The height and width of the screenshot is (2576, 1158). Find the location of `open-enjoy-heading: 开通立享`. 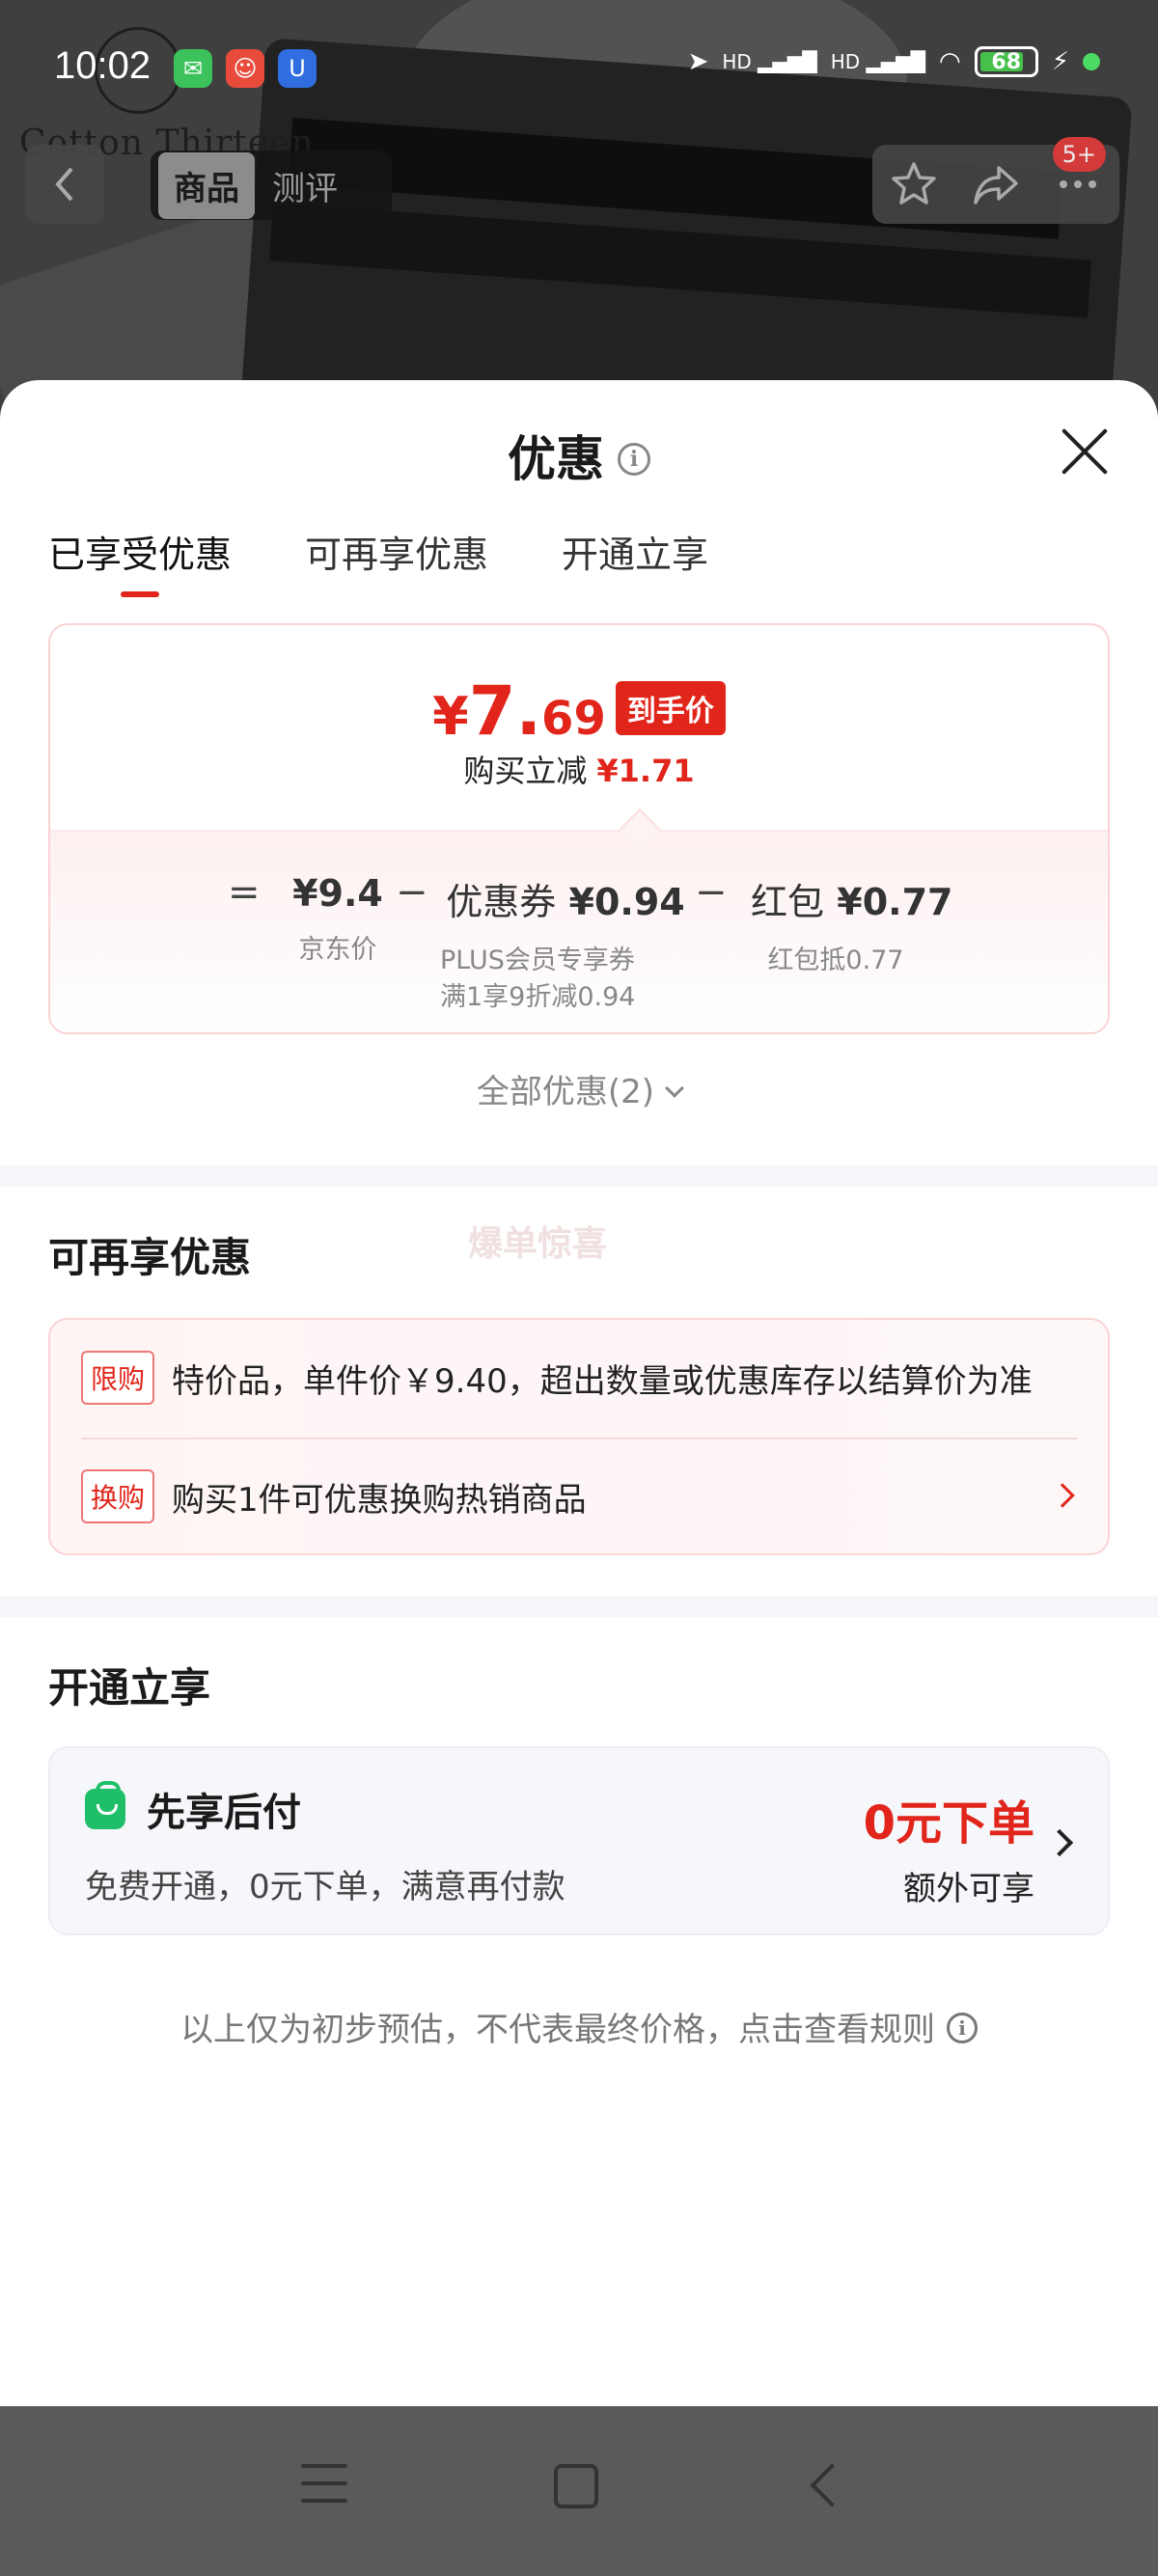

open-enjoy-heading: 开通立享 is located at coordinates (129, 1688).